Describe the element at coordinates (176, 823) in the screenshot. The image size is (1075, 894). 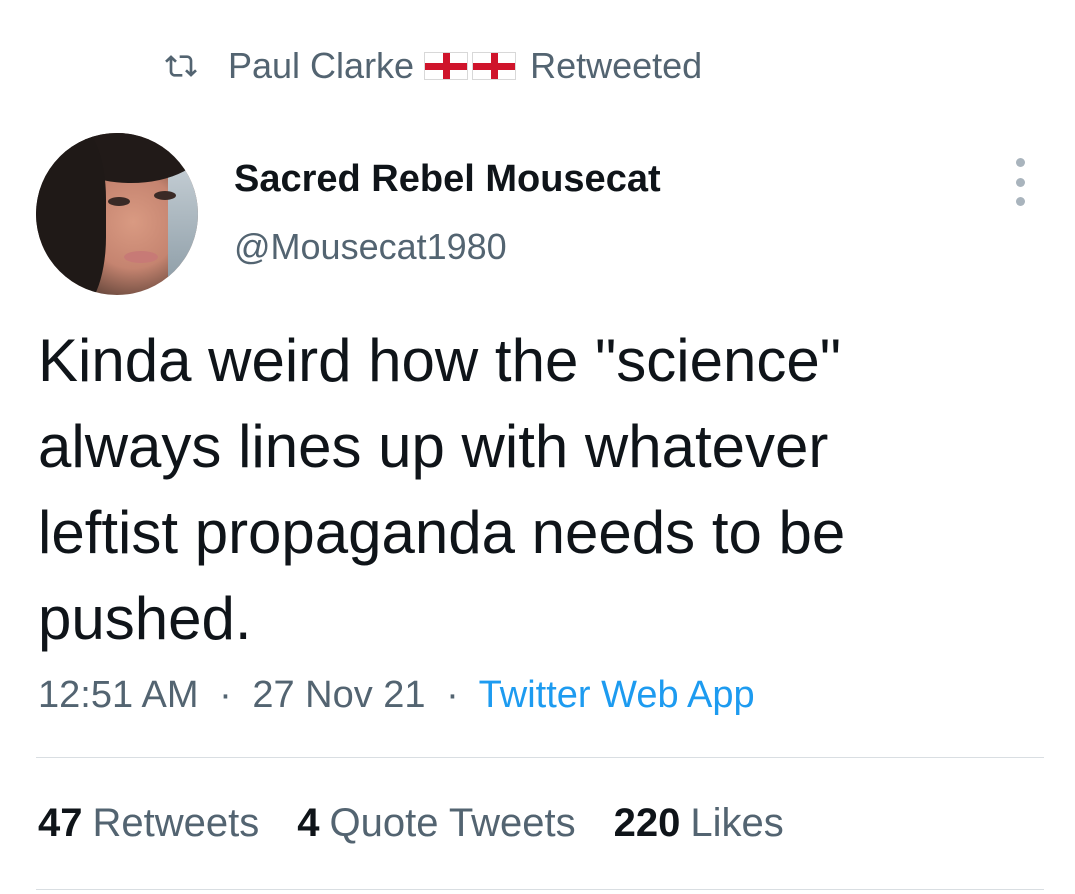
I see `retweets-label: Retweets` at that location.